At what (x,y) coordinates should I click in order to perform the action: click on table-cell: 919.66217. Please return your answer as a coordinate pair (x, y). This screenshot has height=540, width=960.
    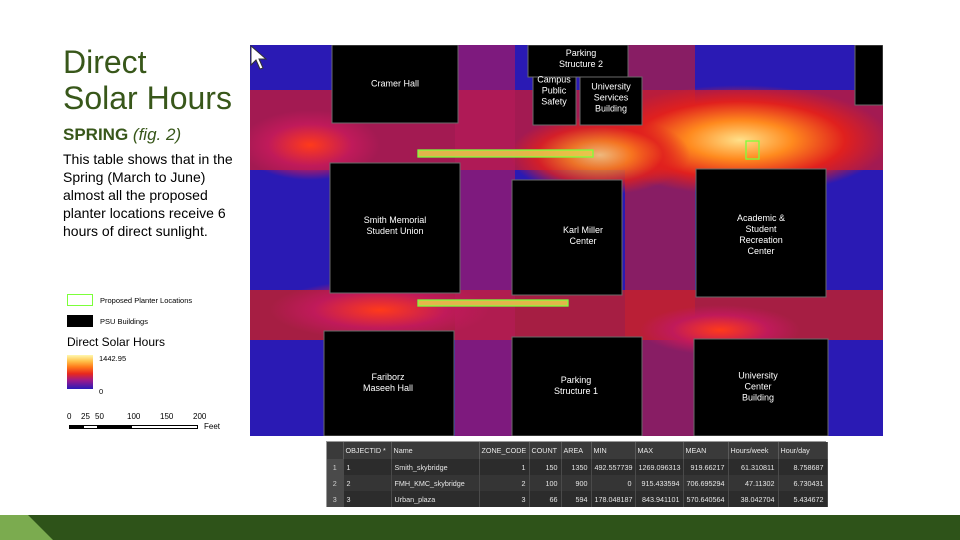
    Looking at the image, I should click on (706, 467).